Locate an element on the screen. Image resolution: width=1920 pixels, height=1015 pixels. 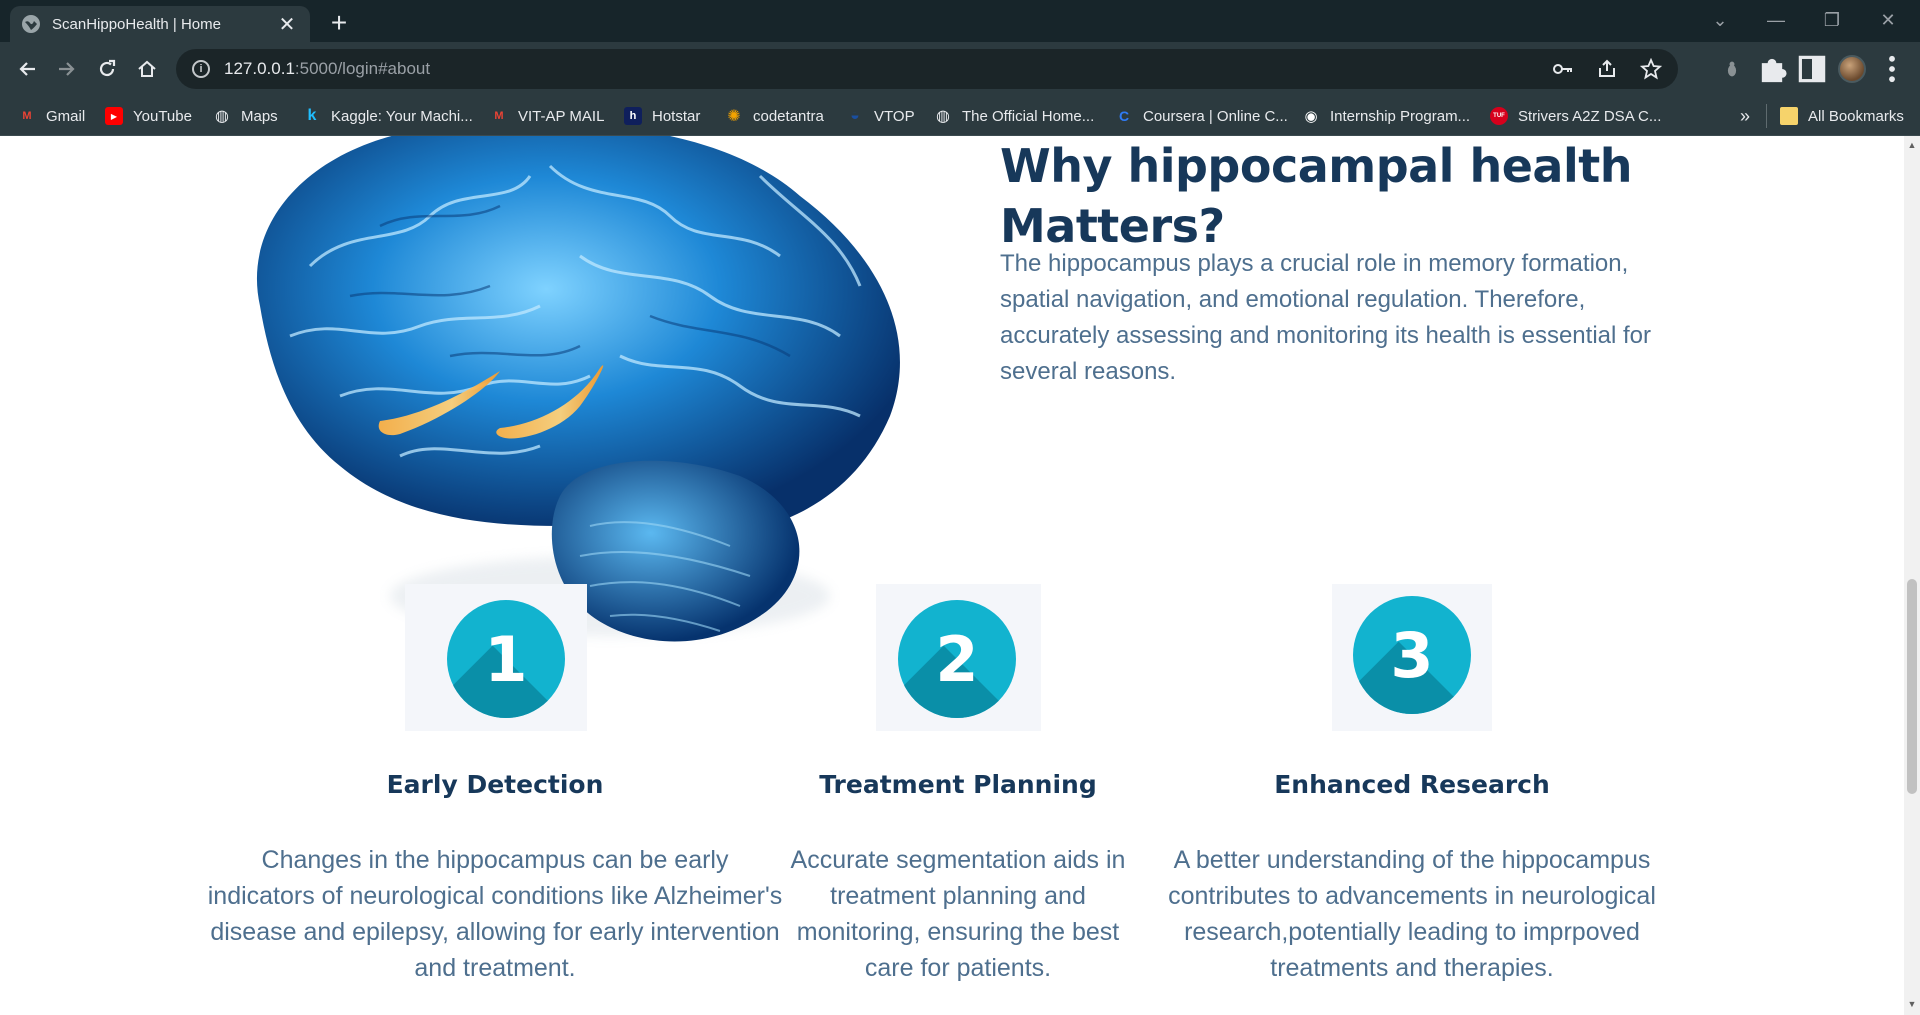
key-icon is located at coordinates (1563, 69).